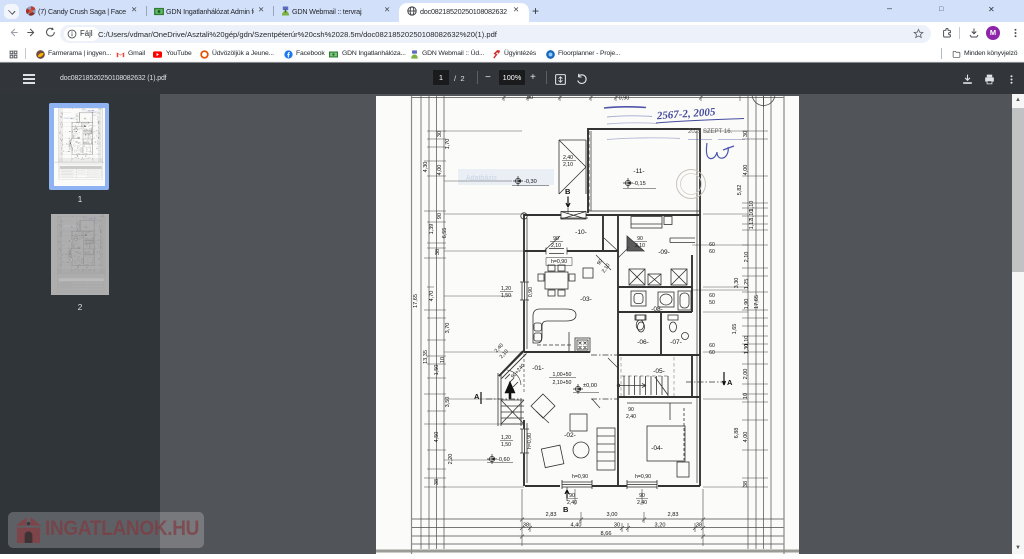 The image size is (1024, 559). Describe the element at coordinates (445, 233) in the screenshot. I see `svg-text: 6,55` at that location.